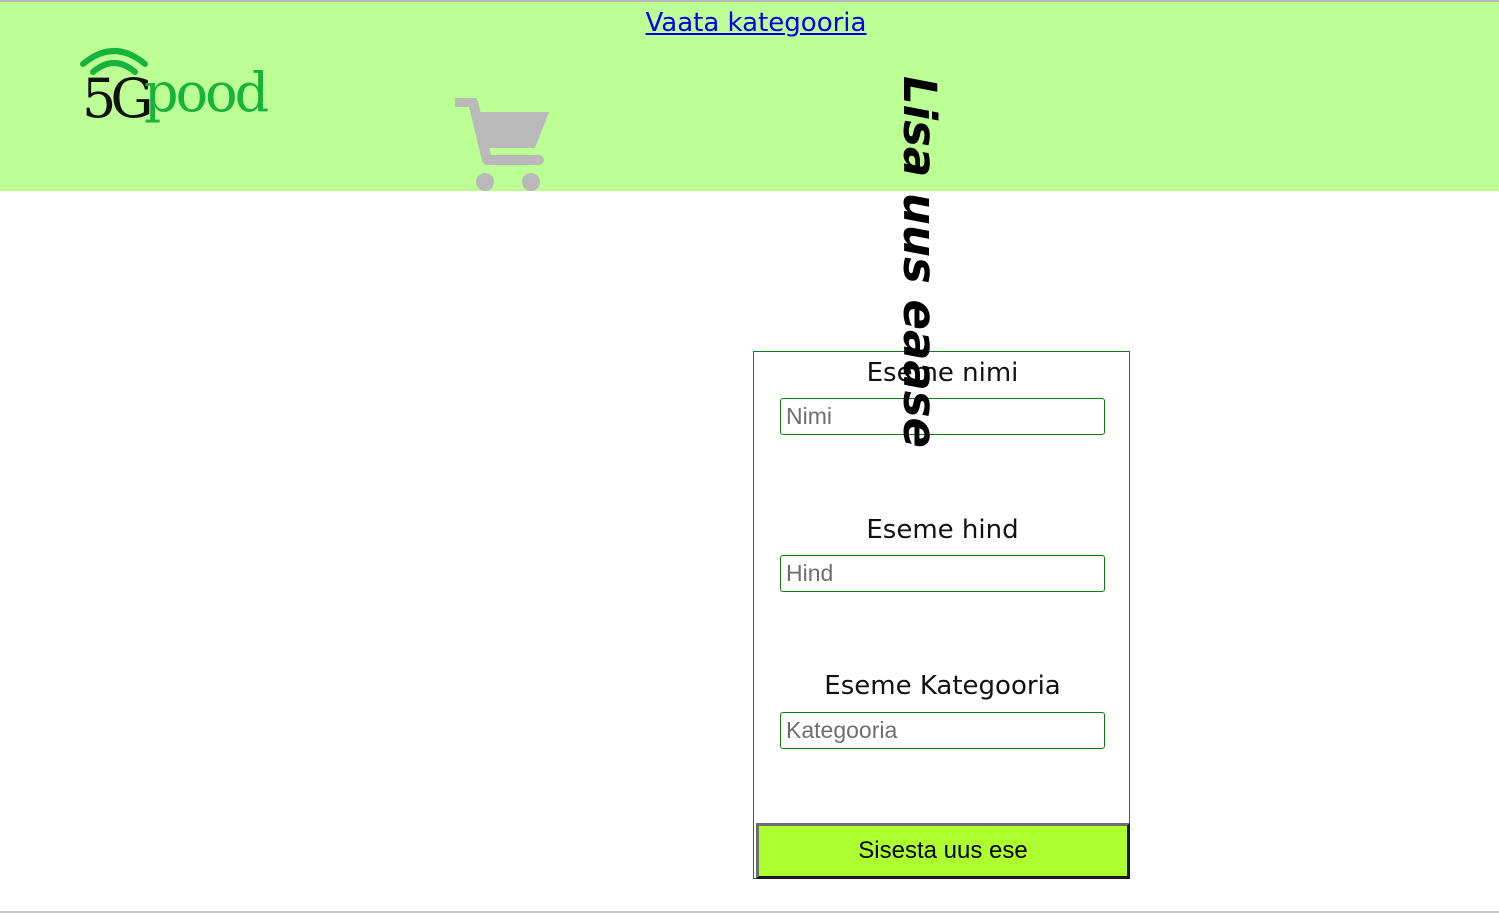  What do you see at coordinates (503, 147) in the screenshot?
I see `shopping-cart-icon` at bounding box center [503, 147].